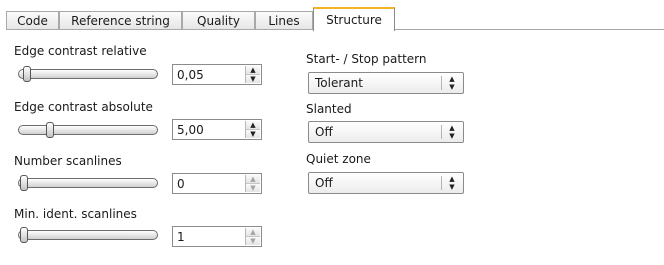  What do you see at coordinates (80, 51) in the screenshot?
I see `edge-contrast-relative-label: Edge contrast relative` at bounding box center [80, 51].